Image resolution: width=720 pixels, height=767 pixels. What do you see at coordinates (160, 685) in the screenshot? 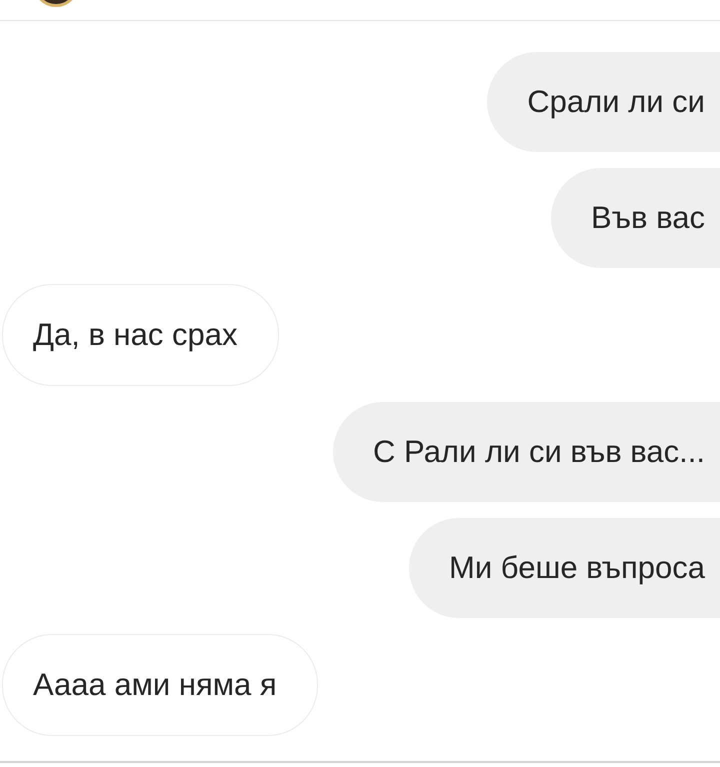
I see `received-message: Аааа ами няма я` at bounding box center [160, 685].